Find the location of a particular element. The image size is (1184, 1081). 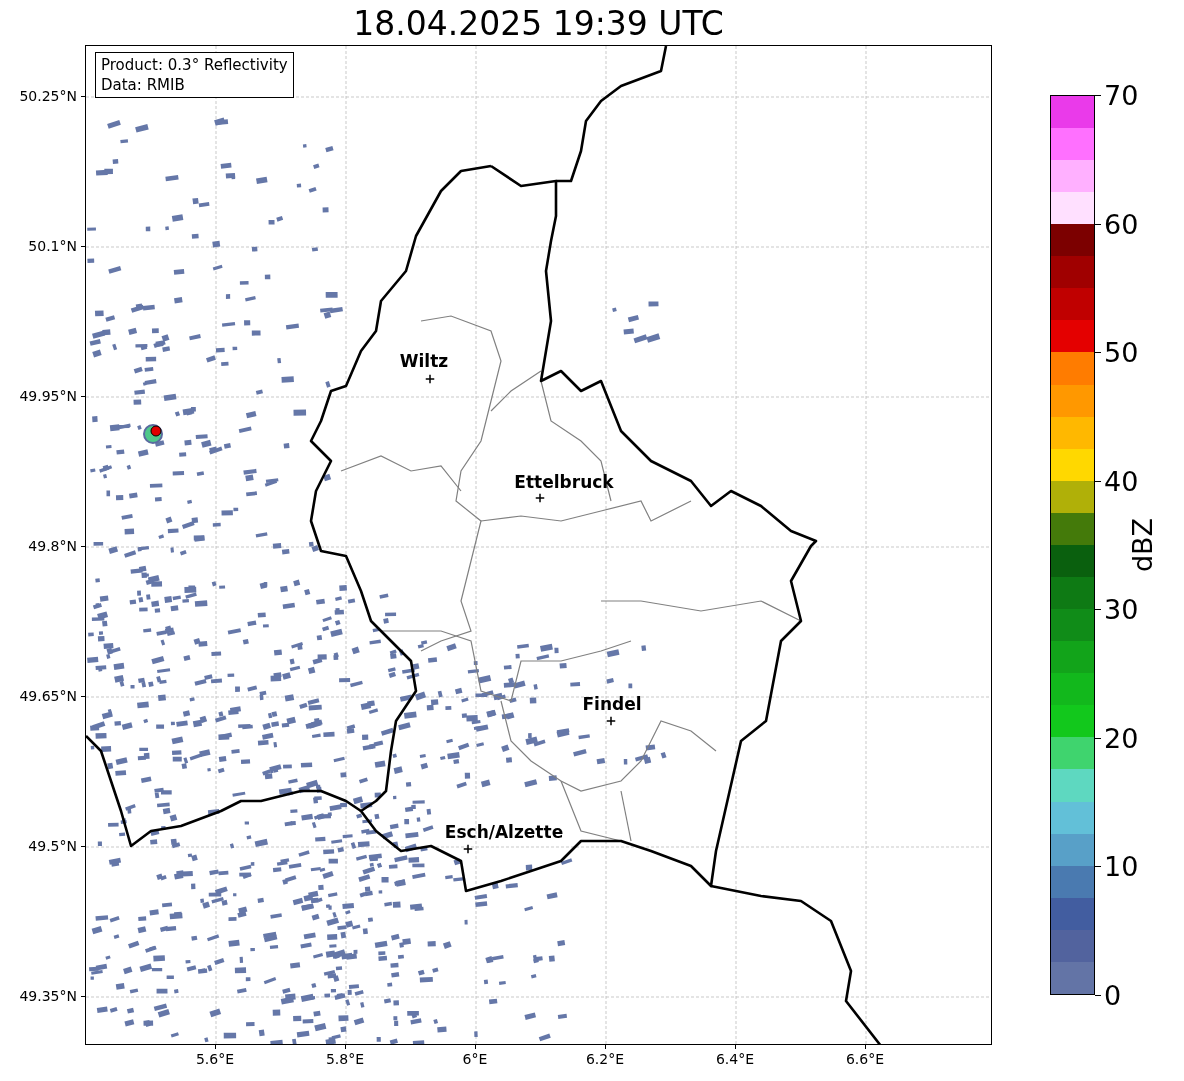

city-label: Wiltz is located at coordinates (424, 361).